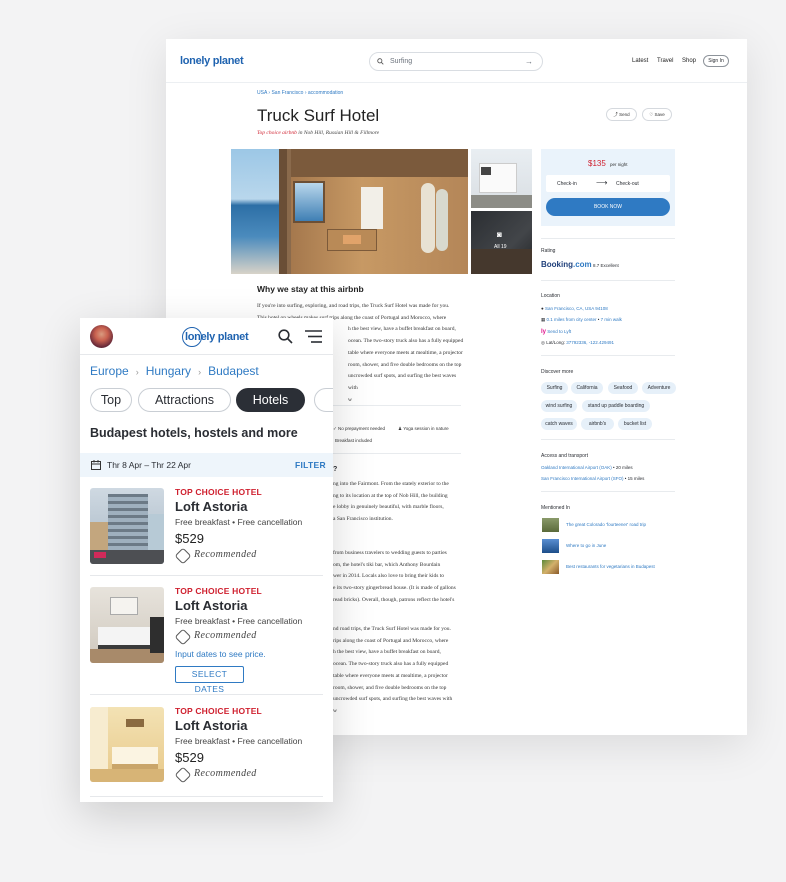 This screenshot has width=786, height=882. Describe the element at coordinates (566, 264) in the screenshot. I see `booking-logo: Booking.com` at that location.